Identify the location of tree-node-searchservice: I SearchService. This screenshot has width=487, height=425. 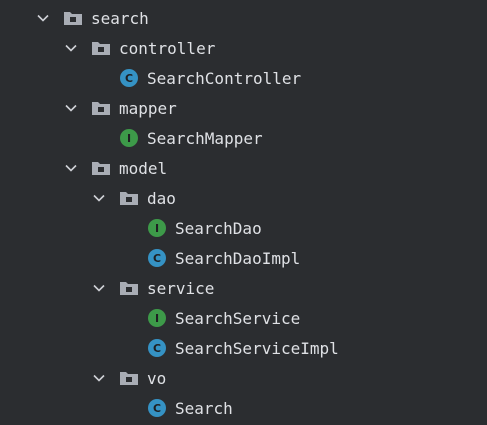
(243, 318).